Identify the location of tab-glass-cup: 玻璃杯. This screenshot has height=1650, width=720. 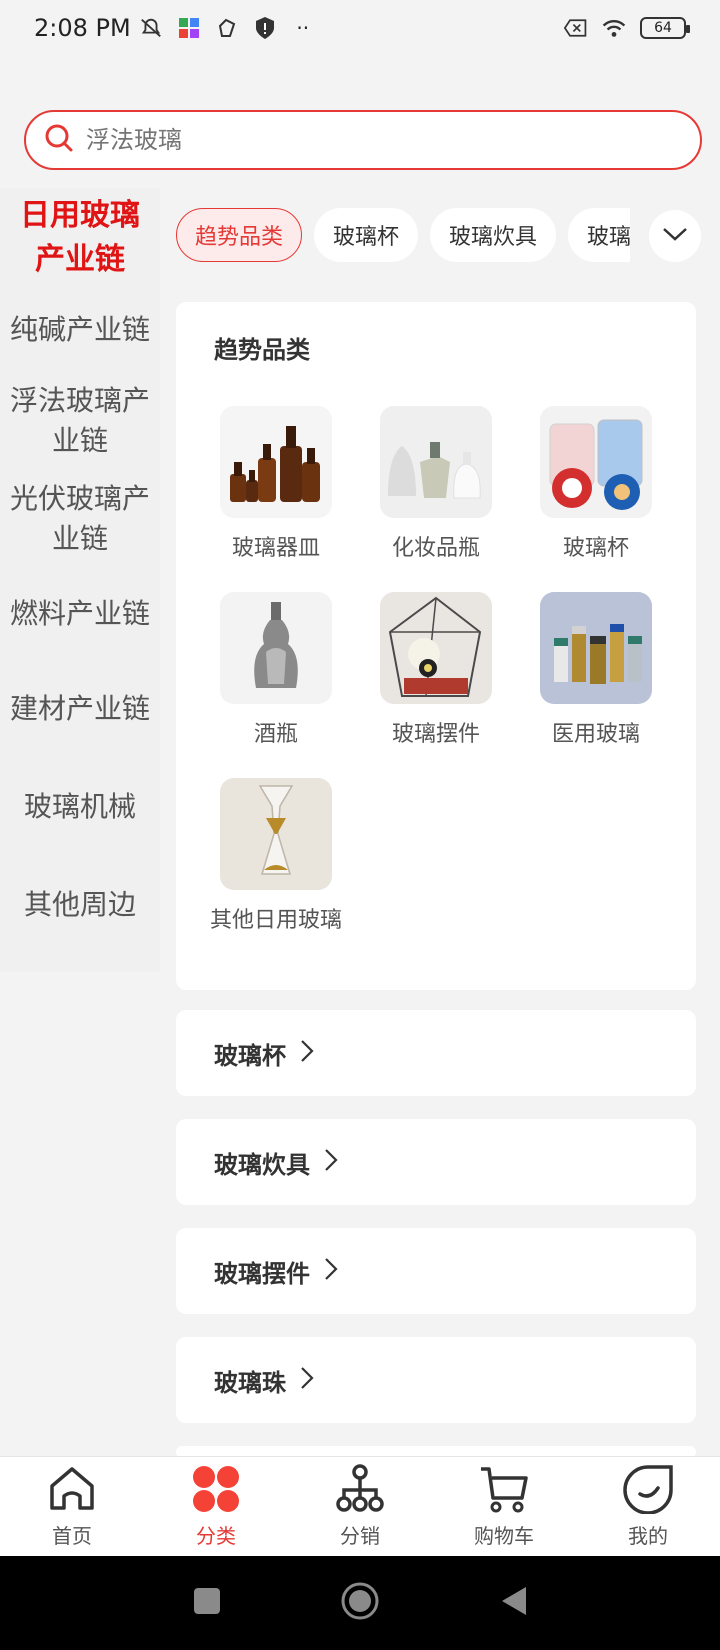
(366, 235).